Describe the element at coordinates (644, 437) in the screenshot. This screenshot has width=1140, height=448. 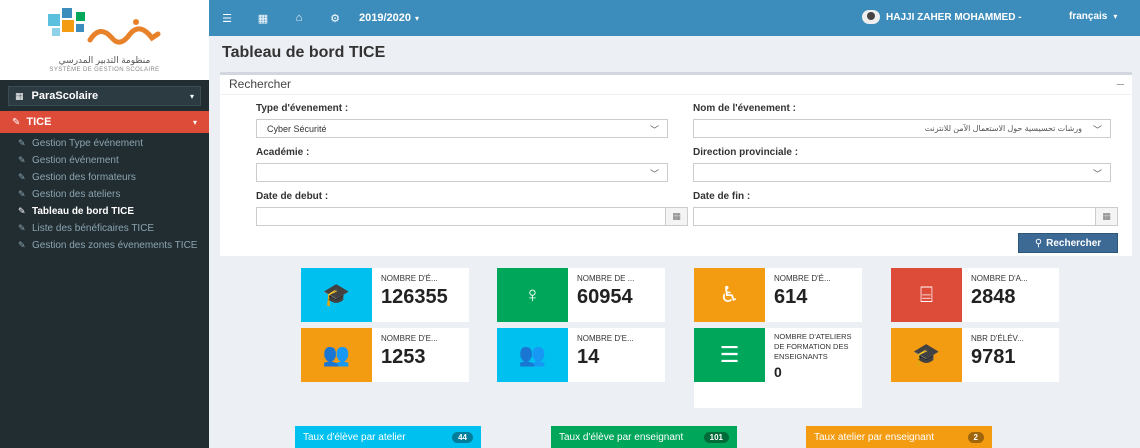
I see `rate-eleve-par-enseignant: Taux d'élève par enseignant 101` at that location.